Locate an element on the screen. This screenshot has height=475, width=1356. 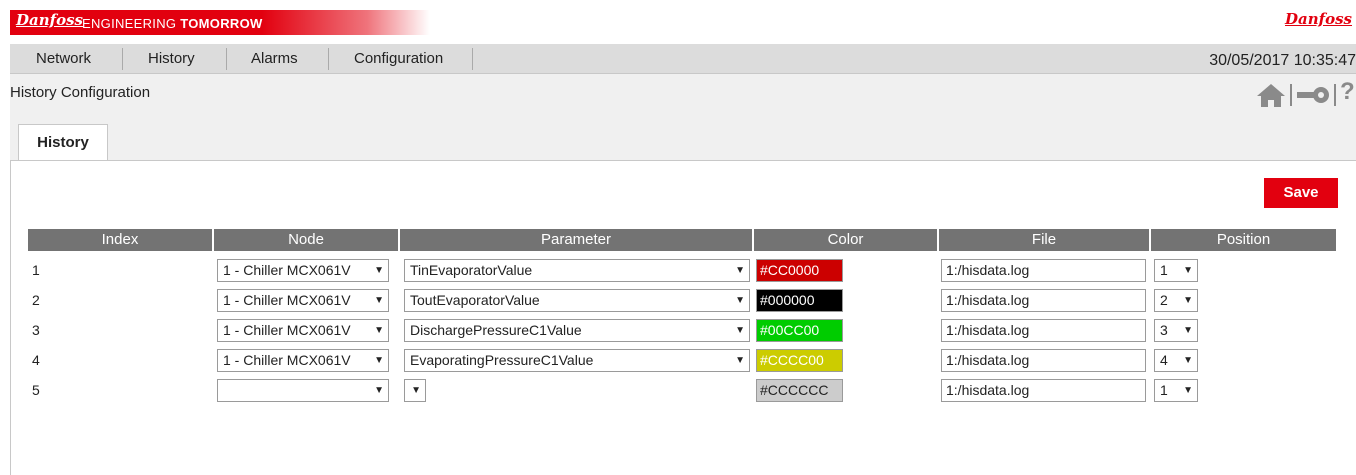
row-index: 2 is located at coordinates (36, 300).